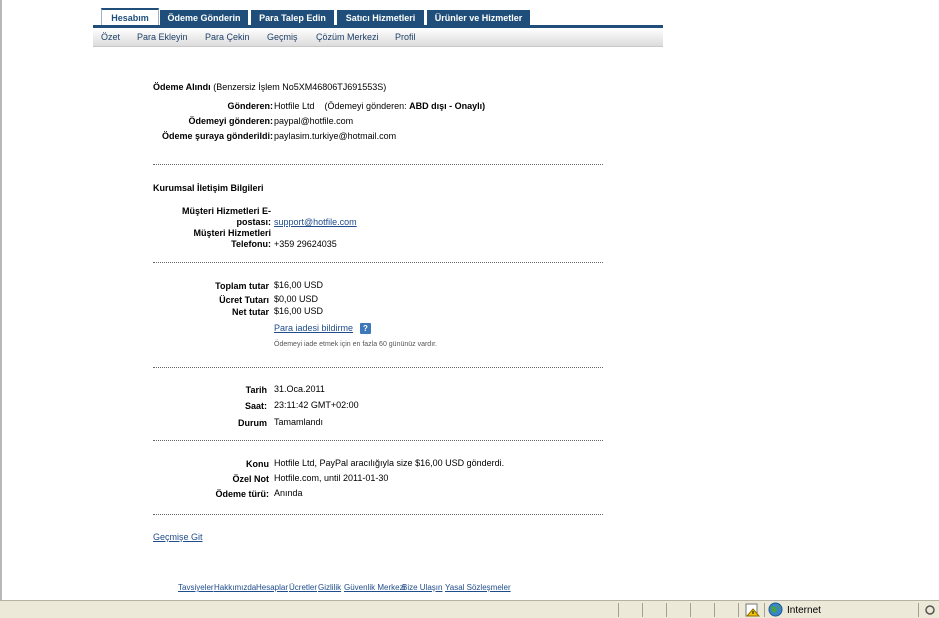  I want to click on subnav-para-cekin: Para Çekin, so click(227, 37).